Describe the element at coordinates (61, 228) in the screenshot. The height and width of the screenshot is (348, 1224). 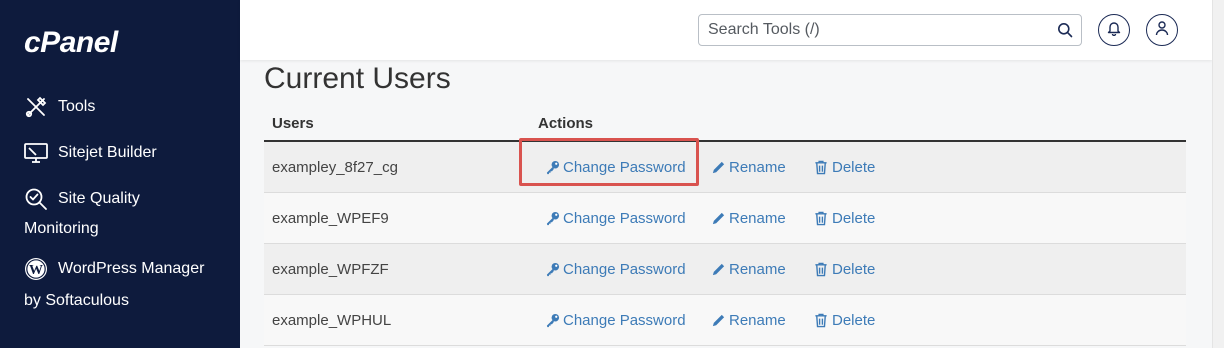
I see `sidebar-item-label: Monitoring` at that location.